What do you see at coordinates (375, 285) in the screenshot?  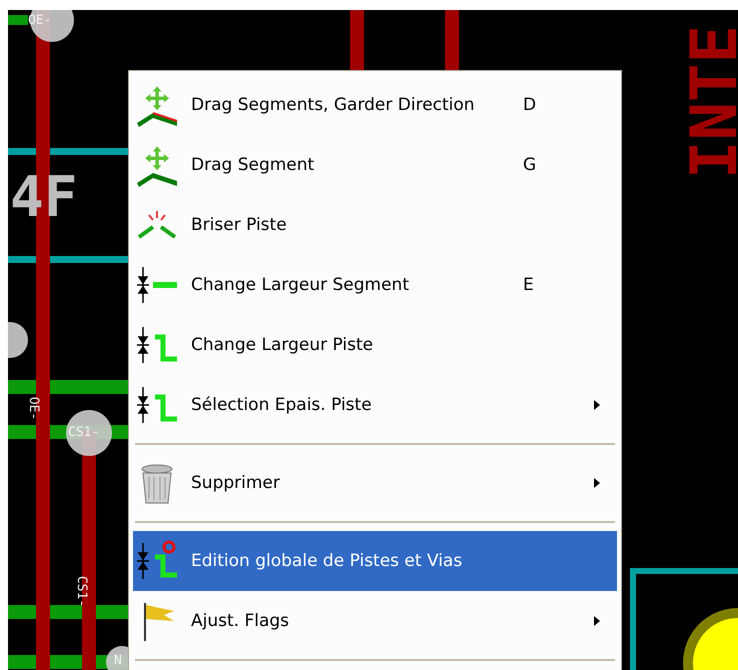 I see `menu-item: Change Largeur Segment E` at bounding box center [375, 285].